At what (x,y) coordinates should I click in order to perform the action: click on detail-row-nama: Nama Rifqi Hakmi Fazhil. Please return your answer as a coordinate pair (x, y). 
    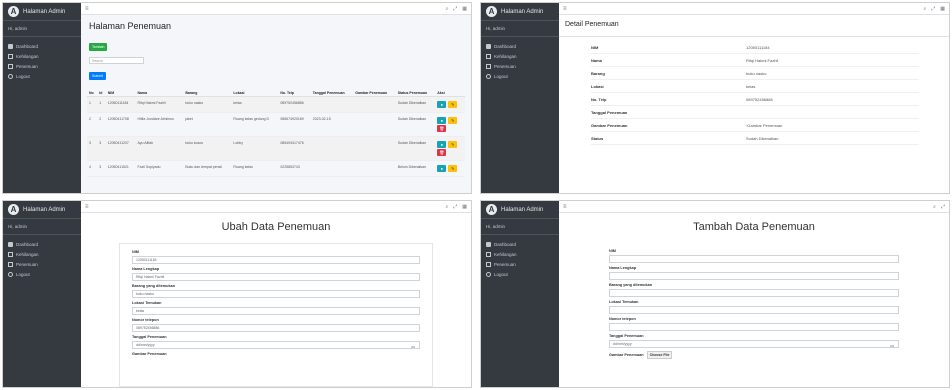
    Looking at the image, I should click on (755, 60).